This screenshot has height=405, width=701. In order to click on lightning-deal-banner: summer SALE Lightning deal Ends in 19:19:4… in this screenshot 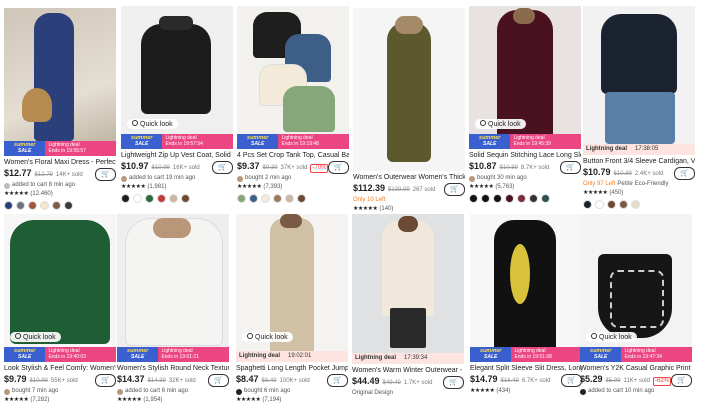, I will do `click(293, 141)`.